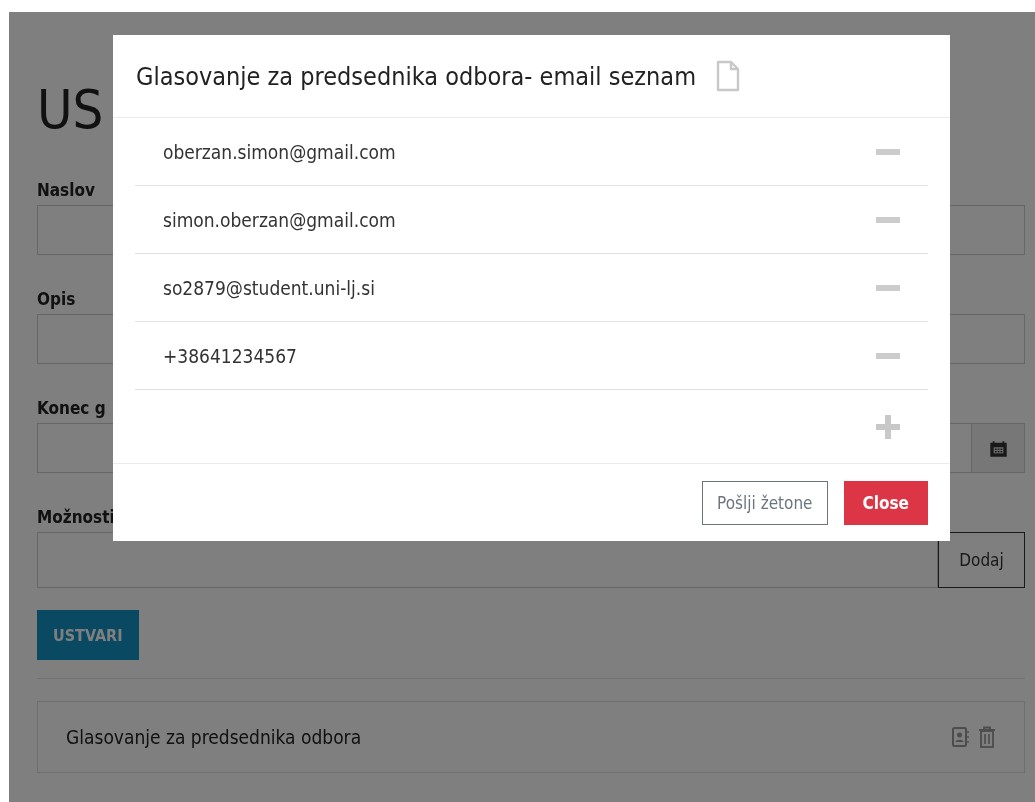  I want to click on email-entry: +38641234567, so click(230, 355).